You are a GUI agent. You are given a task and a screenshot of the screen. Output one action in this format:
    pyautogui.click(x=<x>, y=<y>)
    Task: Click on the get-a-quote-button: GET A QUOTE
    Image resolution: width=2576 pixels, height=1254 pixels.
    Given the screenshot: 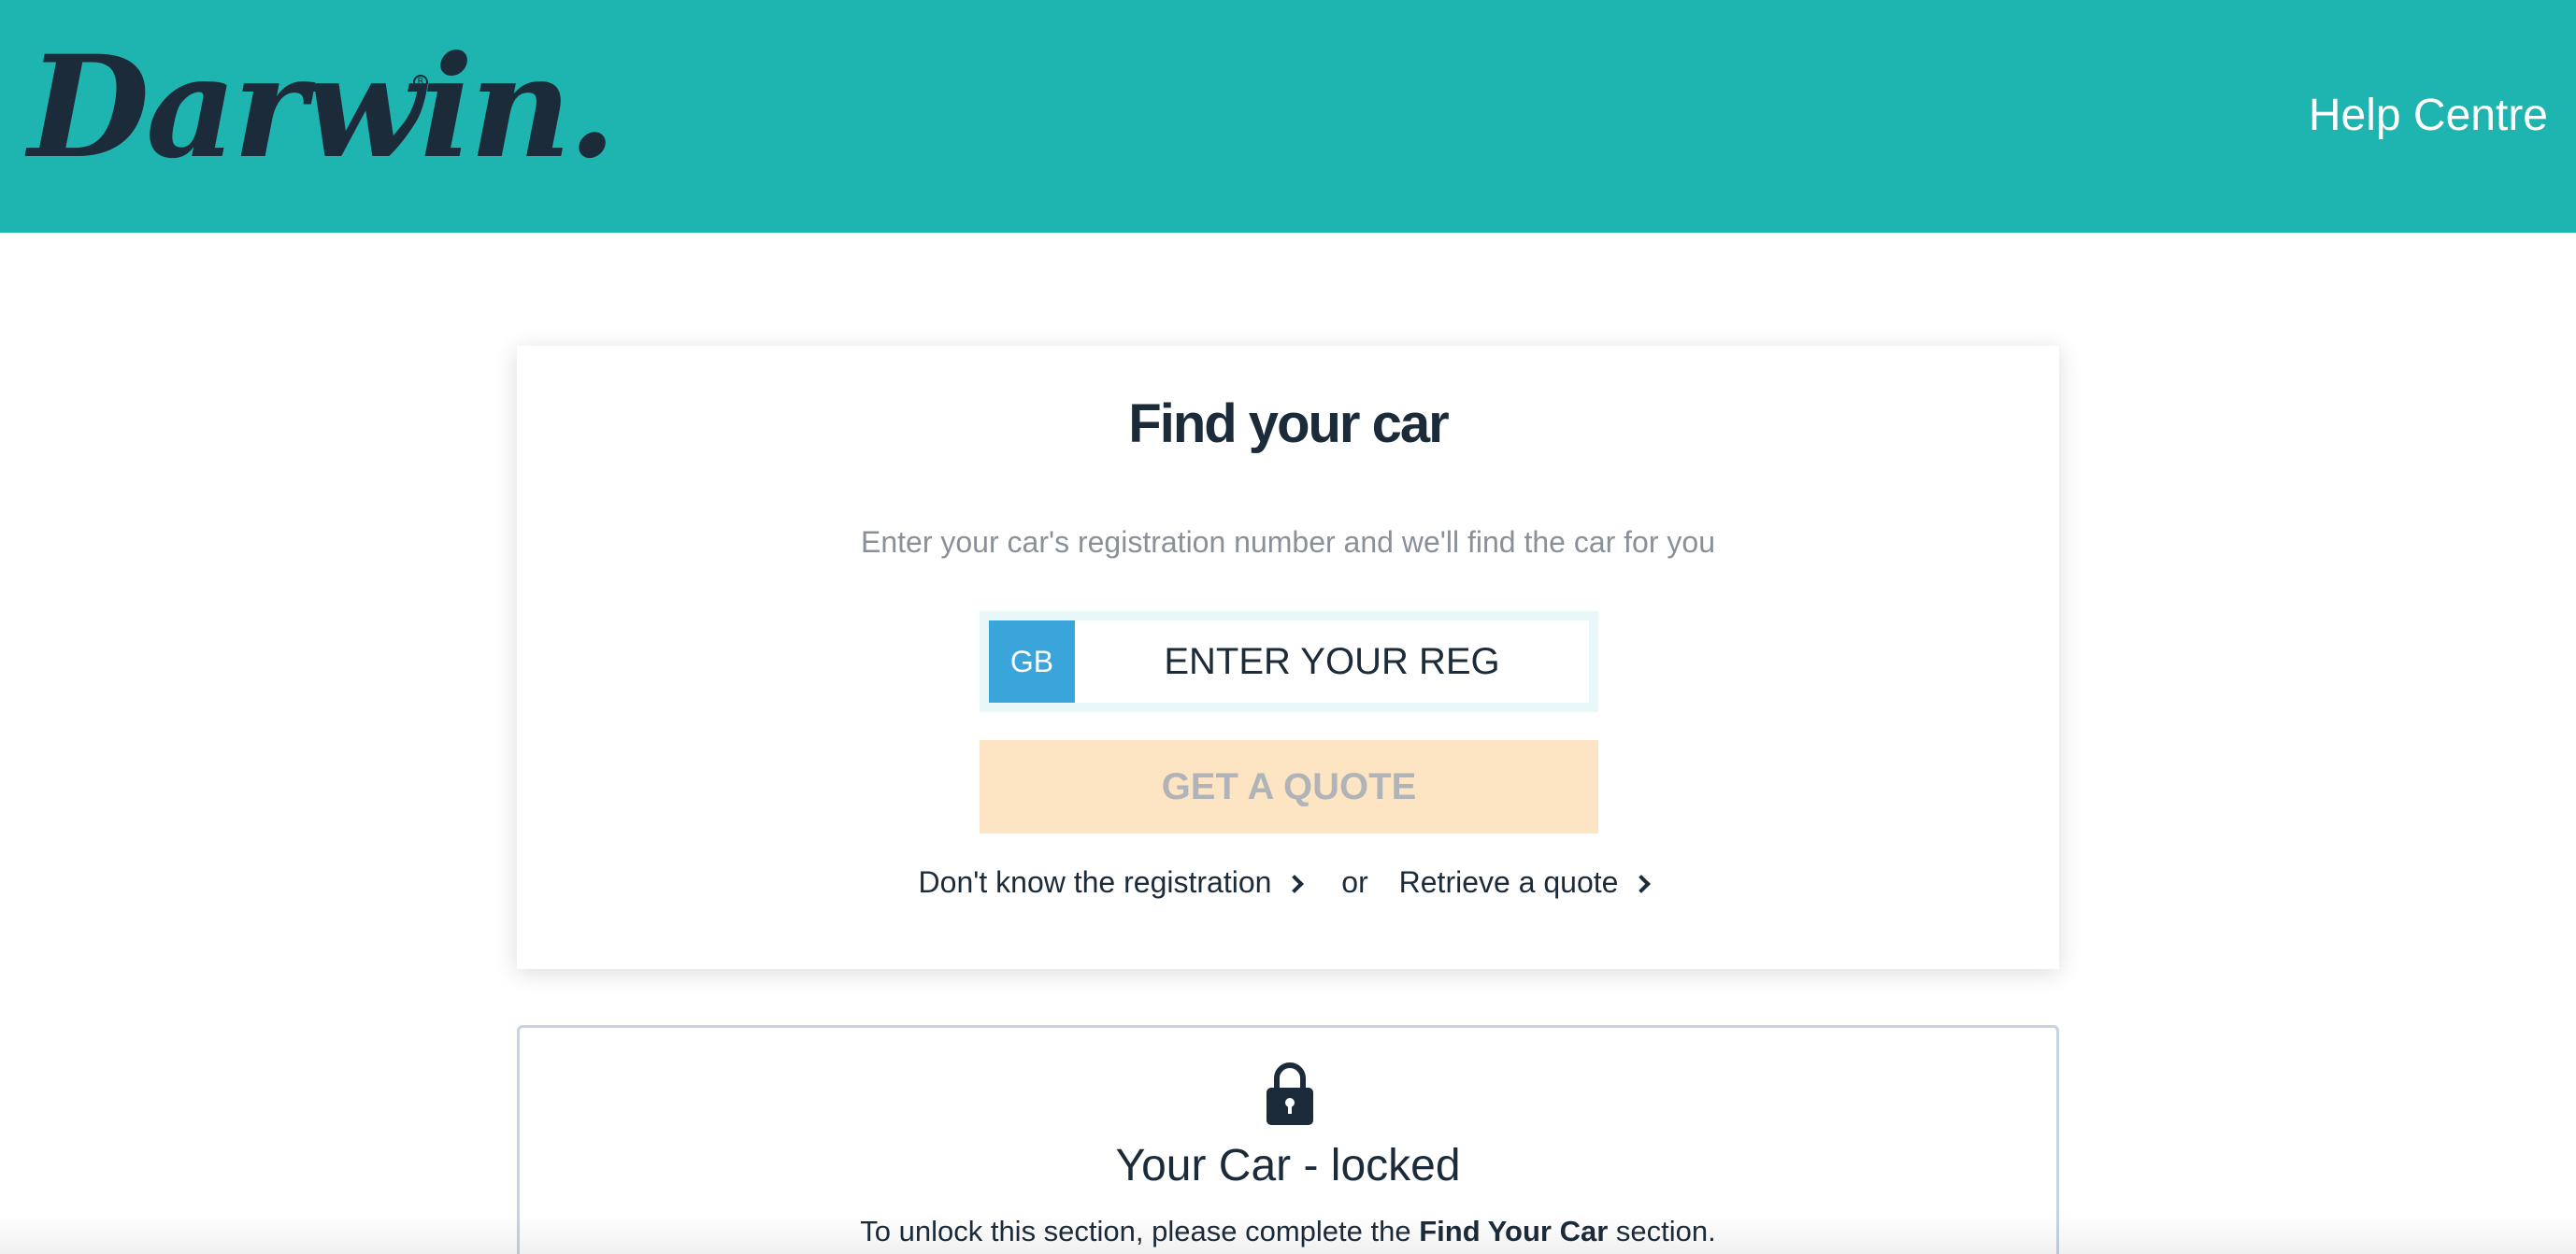 What is the action you would take?
    pyautogui.click(x=1289, y=787)
    